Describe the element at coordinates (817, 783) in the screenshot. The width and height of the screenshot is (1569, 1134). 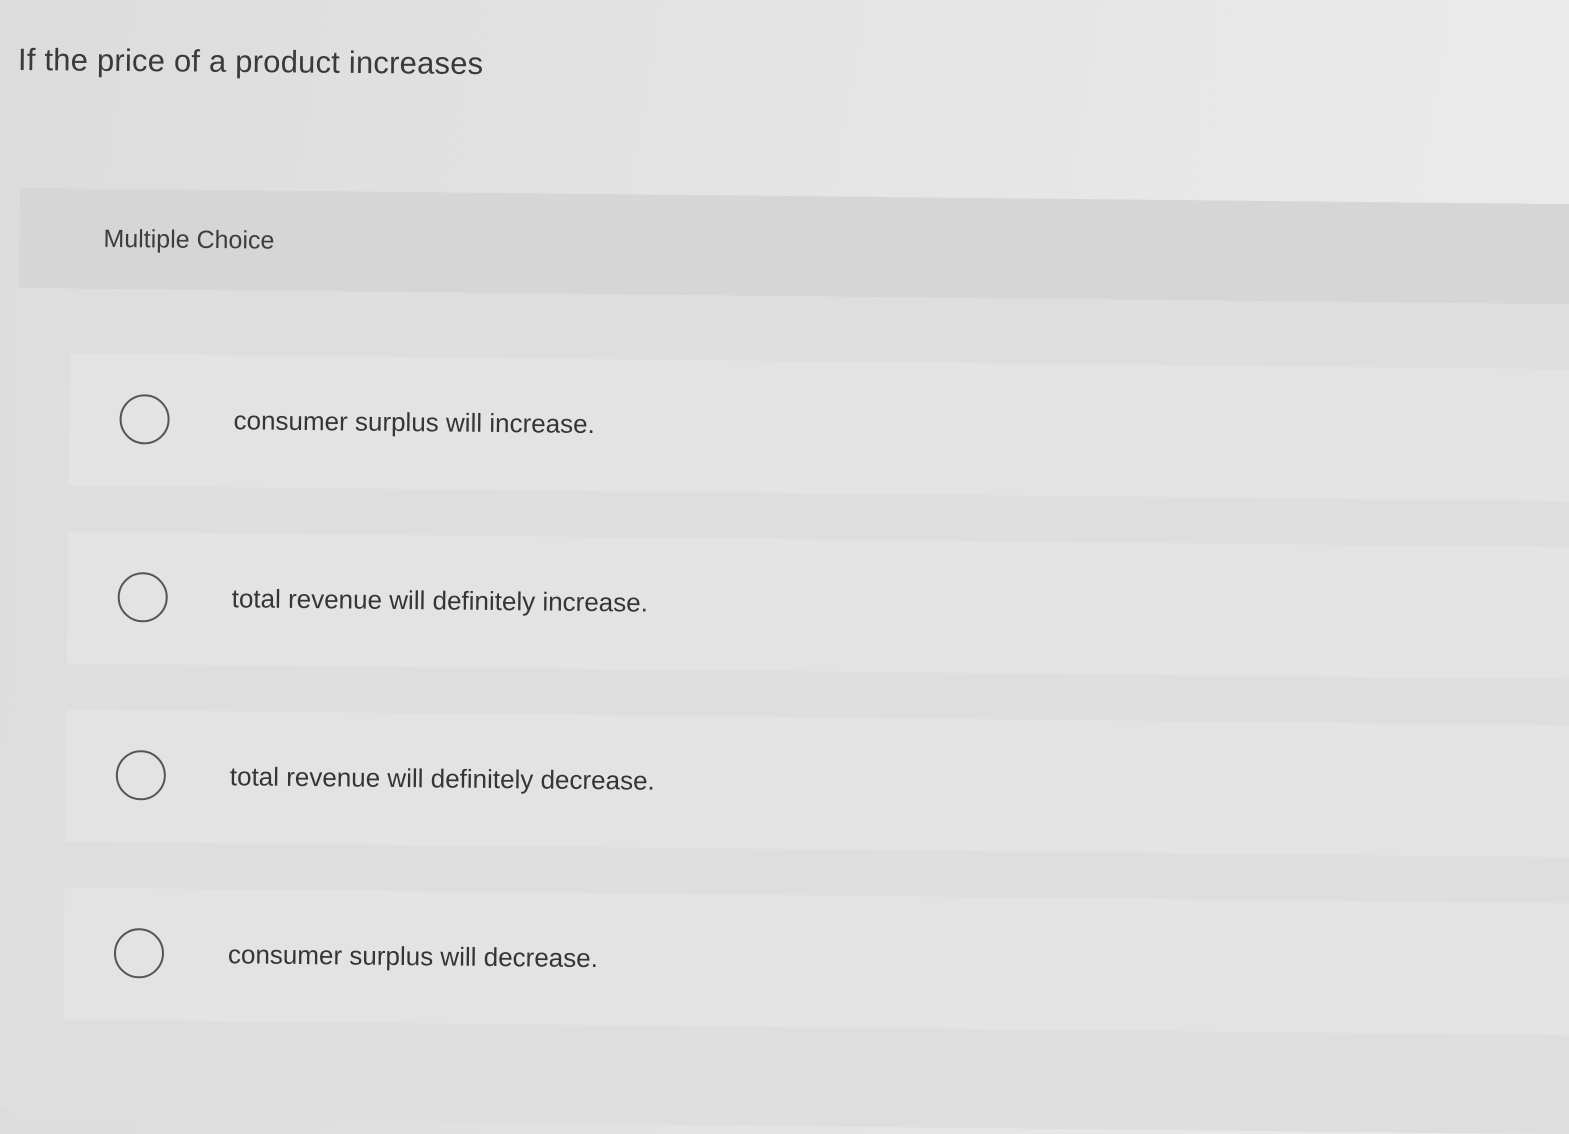
I see `answer-option-3: total revenue will definitely decrease.` at that location.